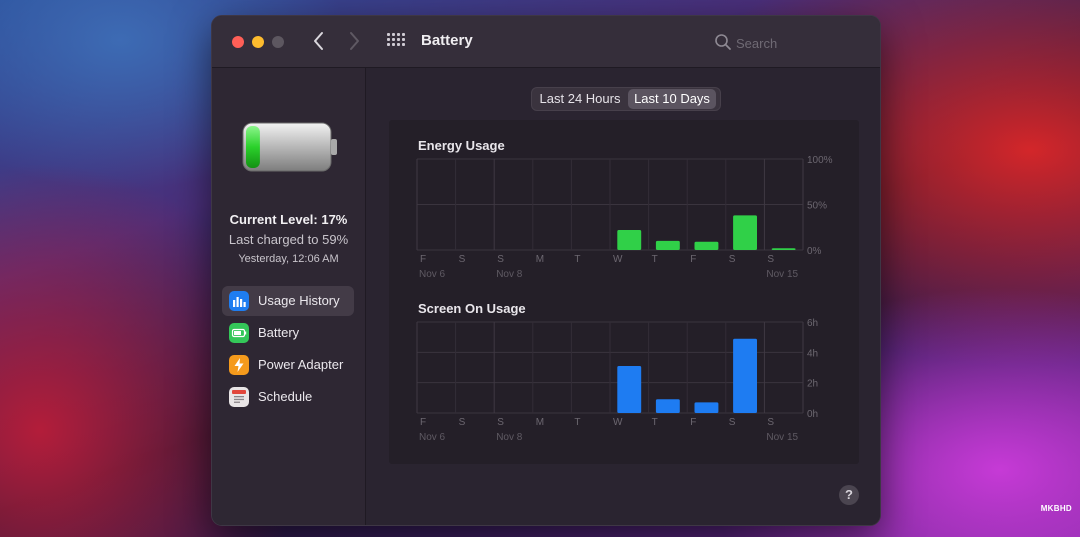 This screenshot has height=537, width=1080. Describe the element at coordinates (672, 99) in the screenshot. I see `tab-last-10-days: Last 10 Days` at that location.